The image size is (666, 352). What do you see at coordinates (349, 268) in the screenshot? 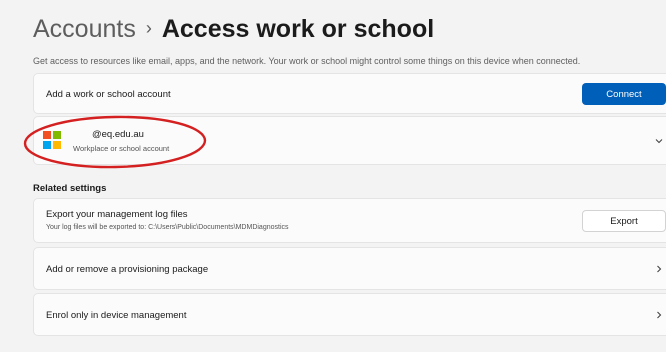
I see `provisioning-package-card: Add or remove a provisioning package` at bounding box center [349, 268].